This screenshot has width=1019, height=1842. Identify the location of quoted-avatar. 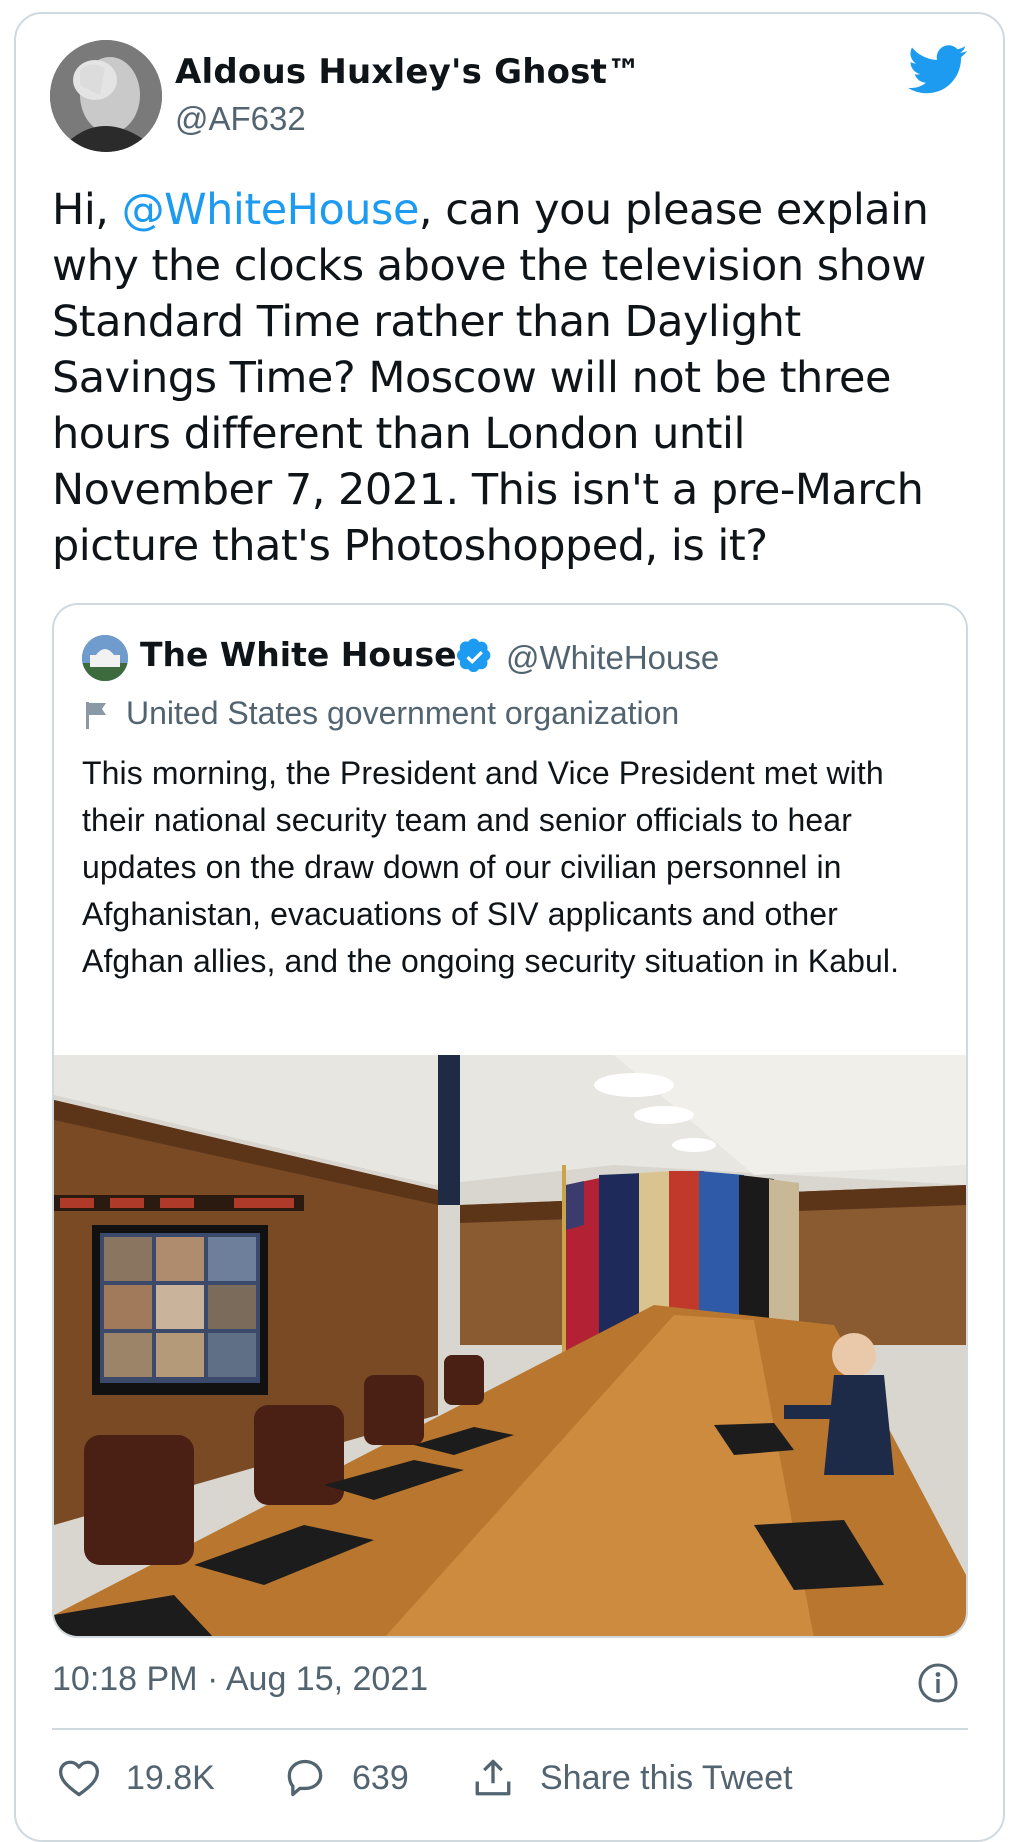
(105, 658).